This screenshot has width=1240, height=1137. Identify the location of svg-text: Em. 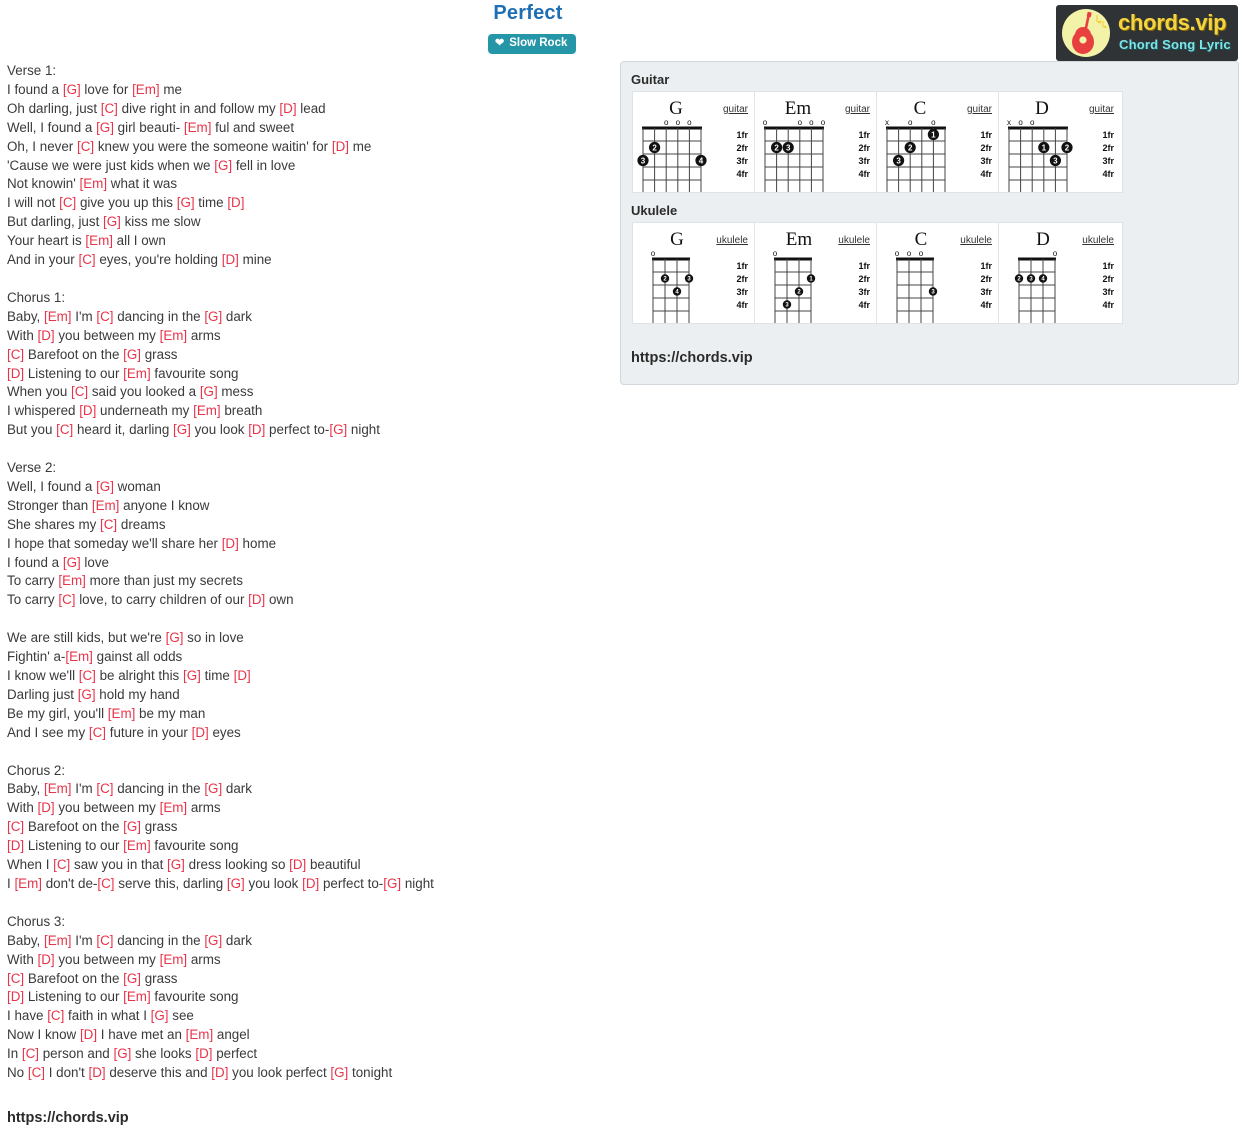
(798, 108).